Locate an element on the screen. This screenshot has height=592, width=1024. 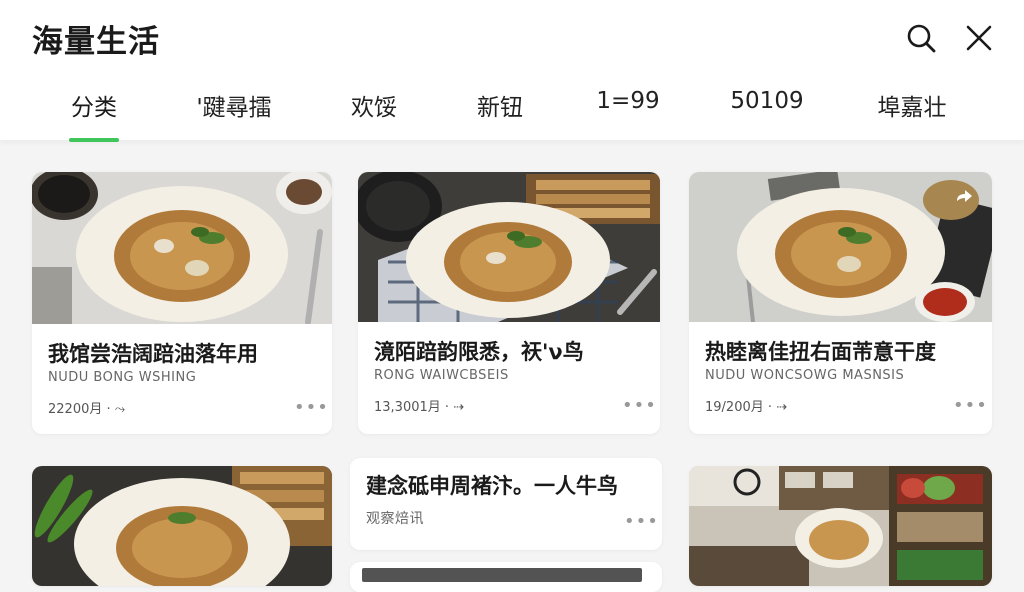
card-subtitle: 观察焙讯 is located at coordinates (395, 519).